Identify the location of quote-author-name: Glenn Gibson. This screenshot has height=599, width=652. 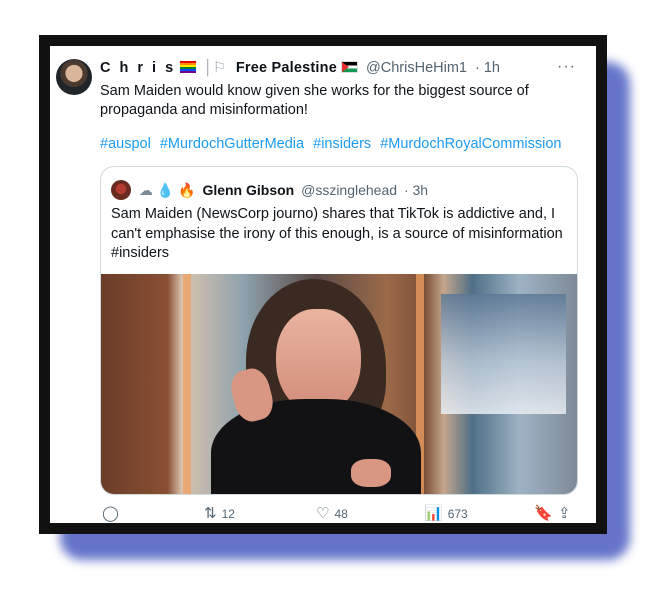
(248, 190).